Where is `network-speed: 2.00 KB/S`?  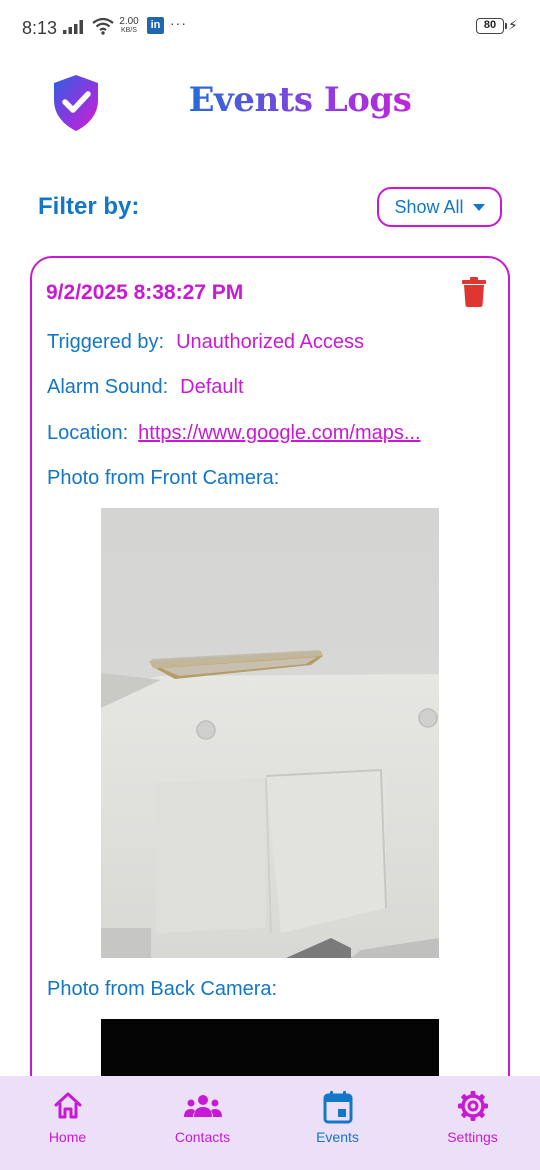
network-speed: 2.00 KB/S is located at coordinates (129, 26).